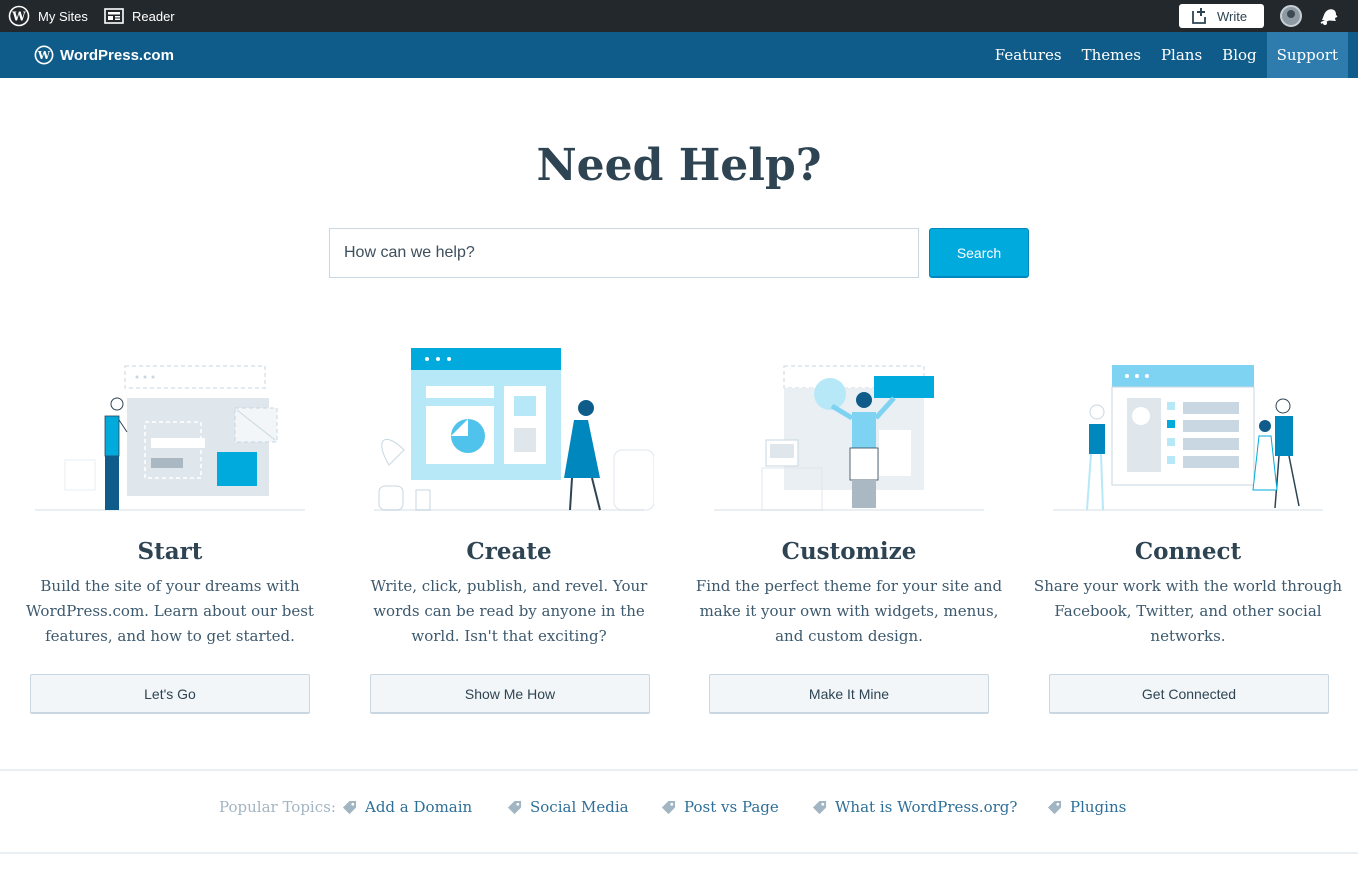 This screenshot has height=878, width=1358. What do you see at coordinates (1188, 551) in the screenshot?
I see `card-title: Connect` at bounding box center [1188, 551].